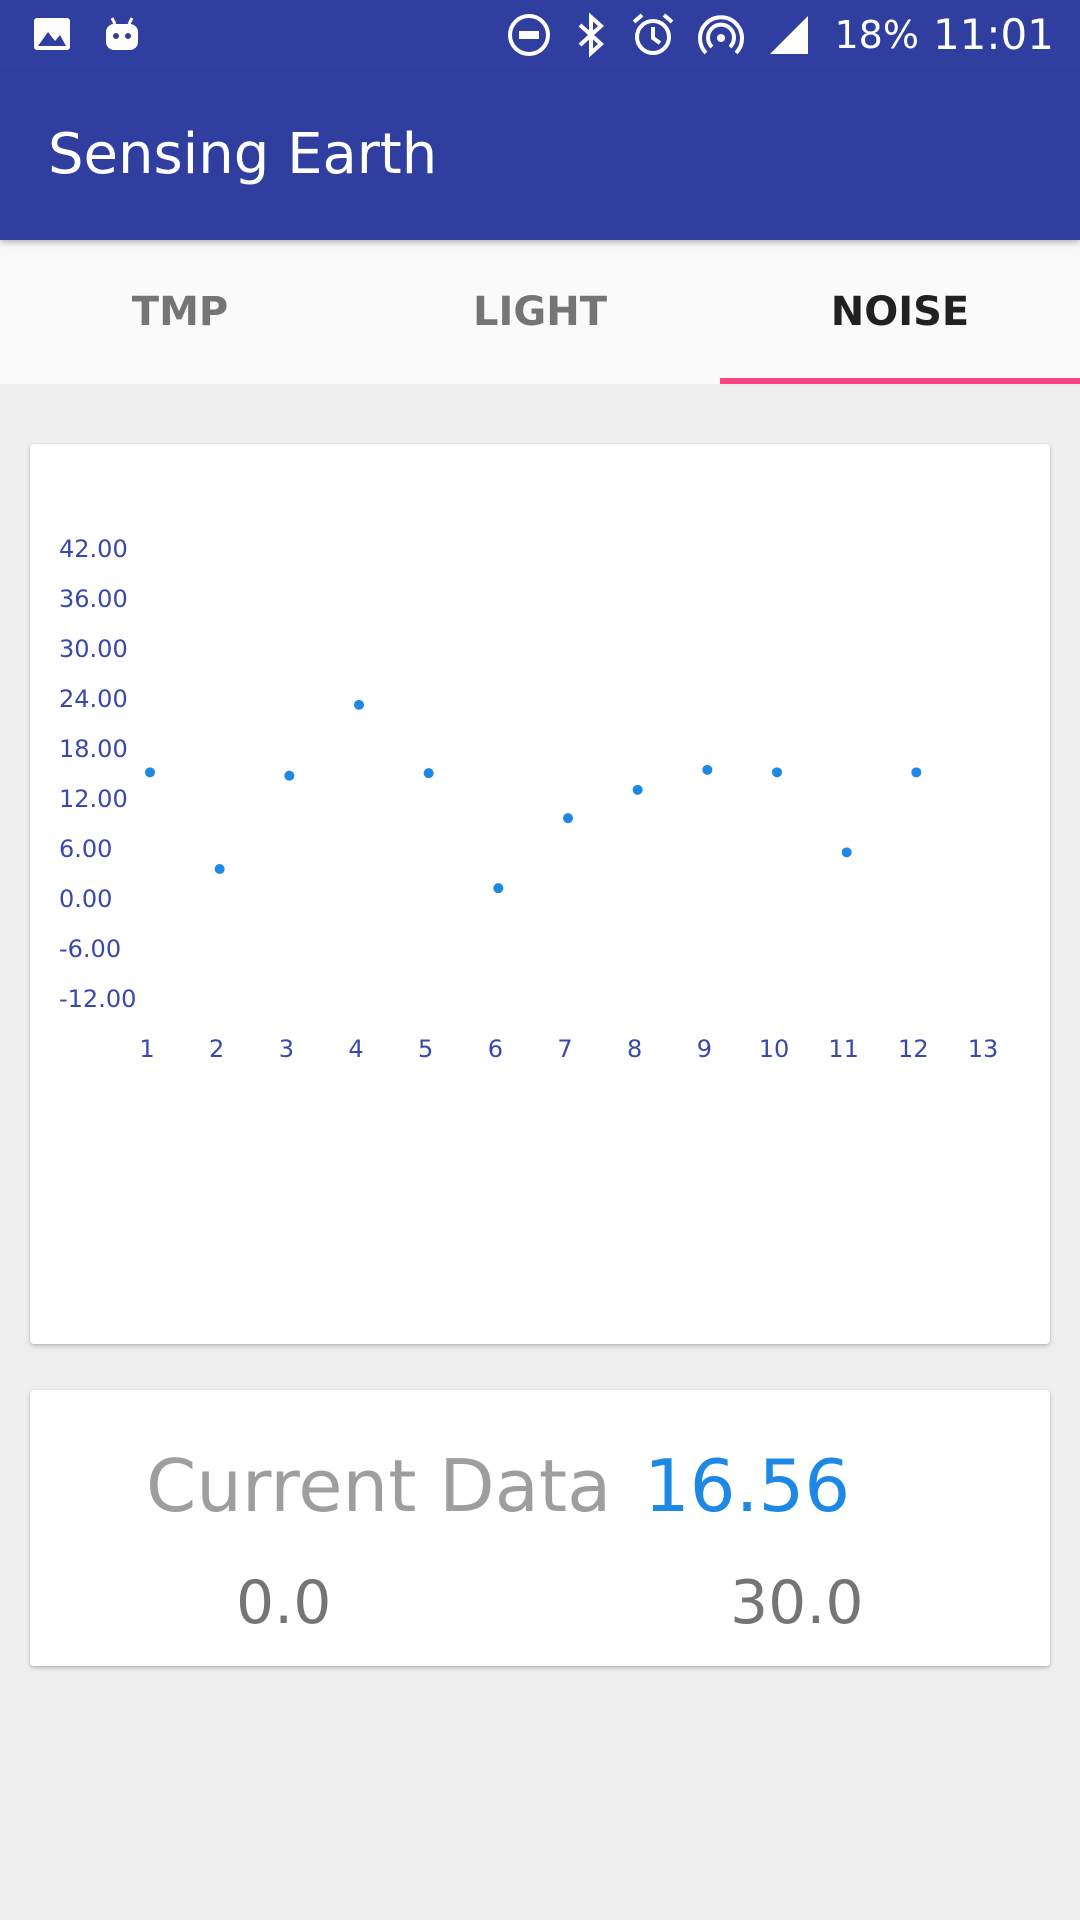 This screenshot has height=1920, width=1080. What do you see at coordinates (993, 34) in the screenshot?
I see `clock: 11:01` at bounding box center [993, 34].